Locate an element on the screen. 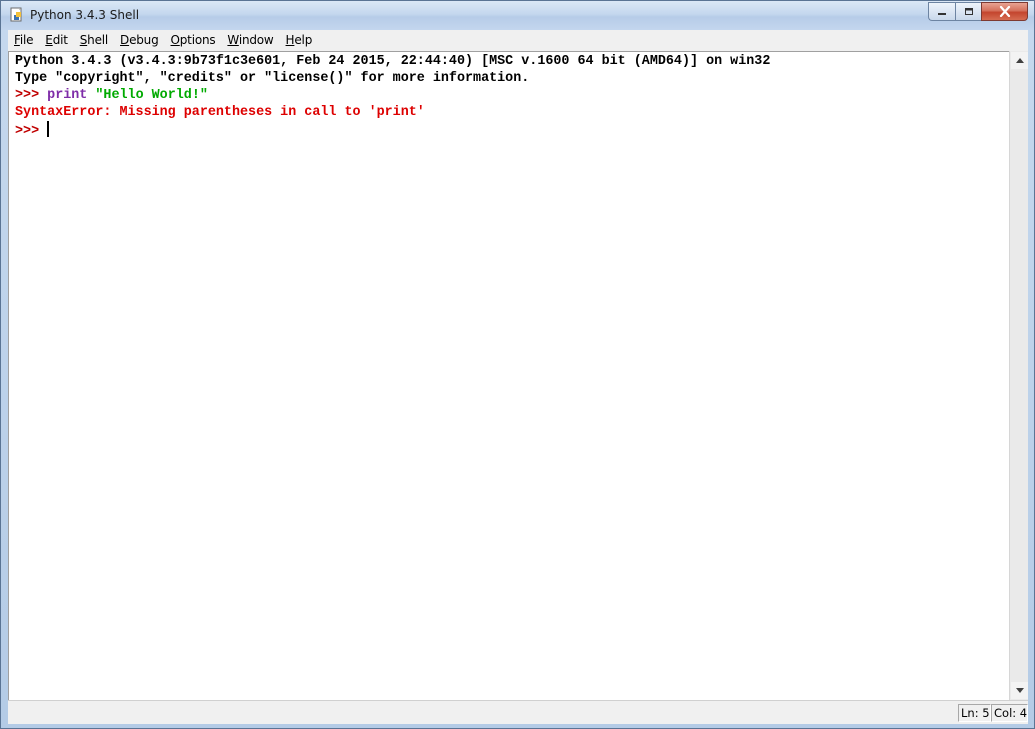 The image size is (1035, 729). status-bar: Ln: 5 Col: 4 is located at coordinates (518, 712).